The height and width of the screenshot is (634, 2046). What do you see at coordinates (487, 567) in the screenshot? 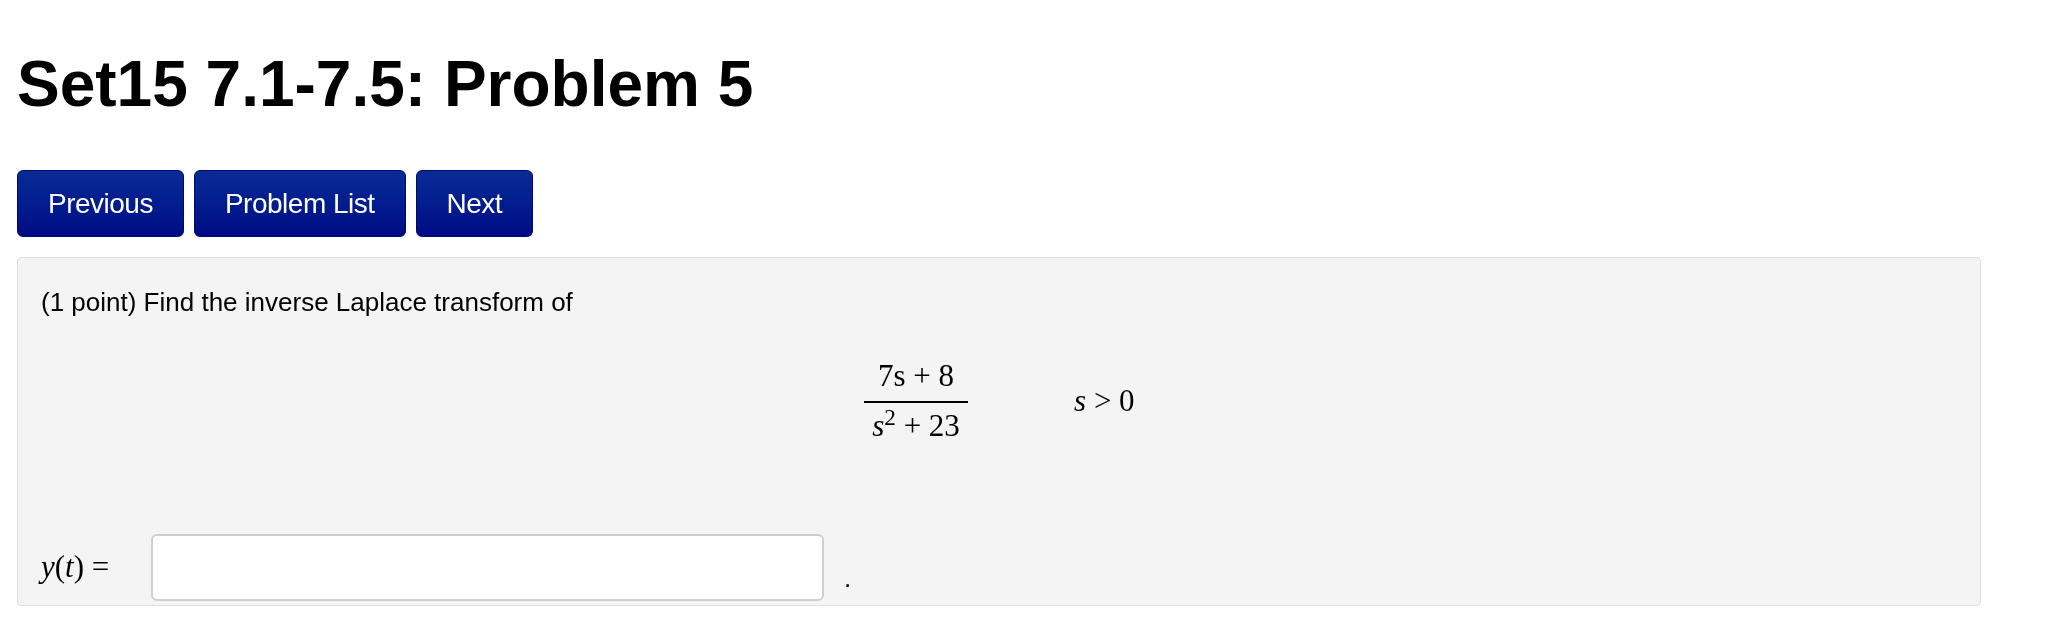
I see `answer-field` at bounding box center [487, 567].